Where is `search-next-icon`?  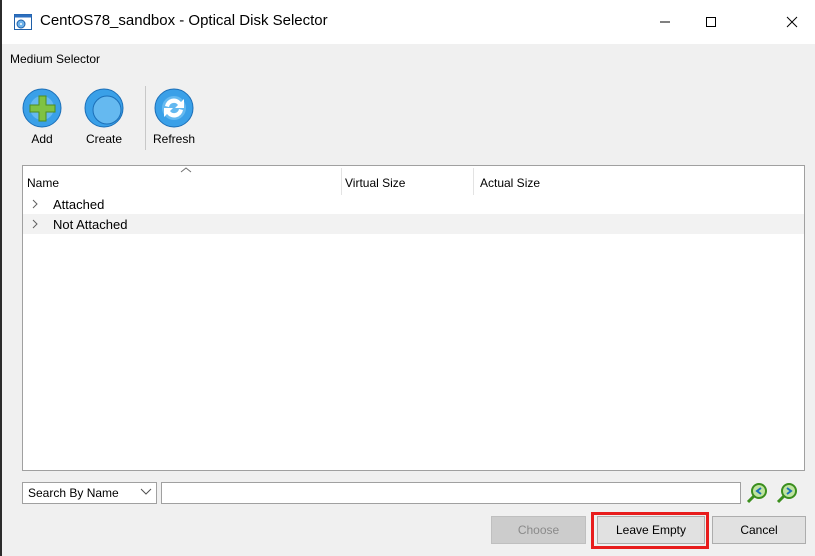 search-next-icon is located at coordinates (786, 493).